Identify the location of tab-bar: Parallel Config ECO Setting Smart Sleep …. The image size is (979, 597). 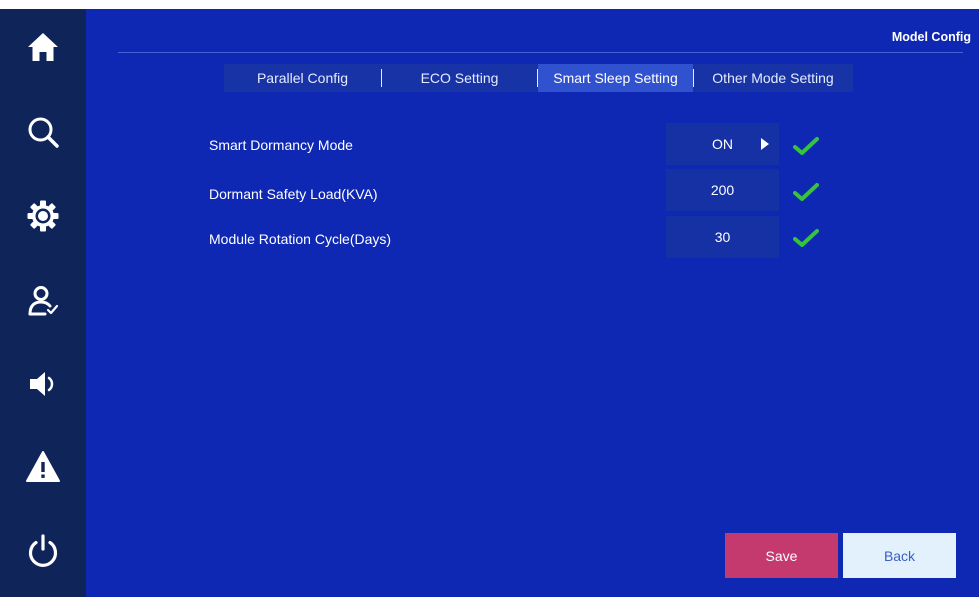
(538, 78).